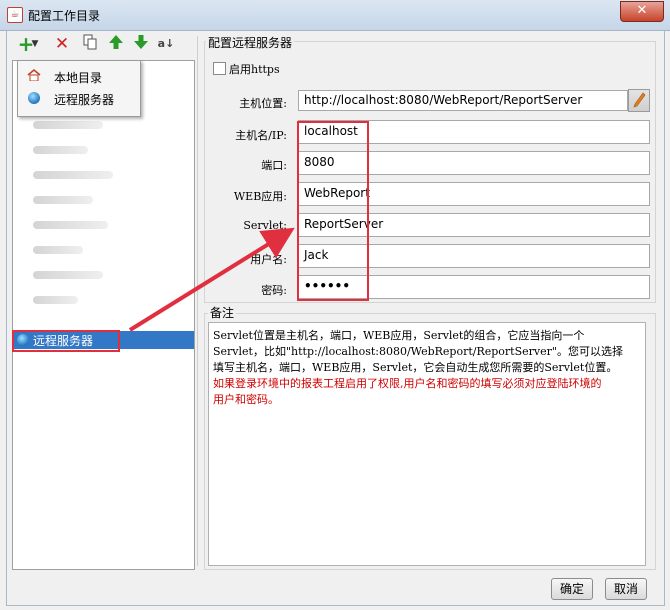 The width and height of the screenshot is (670, 610). What do you see at coordinates (261, 135) in the screenshot?
I see `host-ip-label: 主机名/IP:` at bounding box center [261, 135].